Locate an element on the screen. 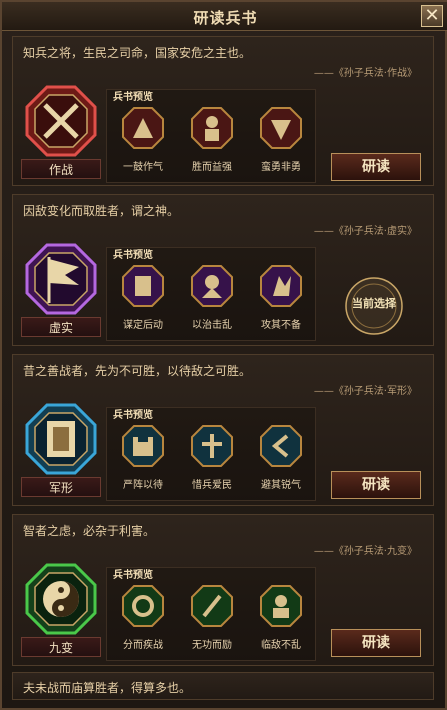 The height and width of the screenshot is (710, 447). skill-item: 攻其不备 is located at coordinates (281, 297).